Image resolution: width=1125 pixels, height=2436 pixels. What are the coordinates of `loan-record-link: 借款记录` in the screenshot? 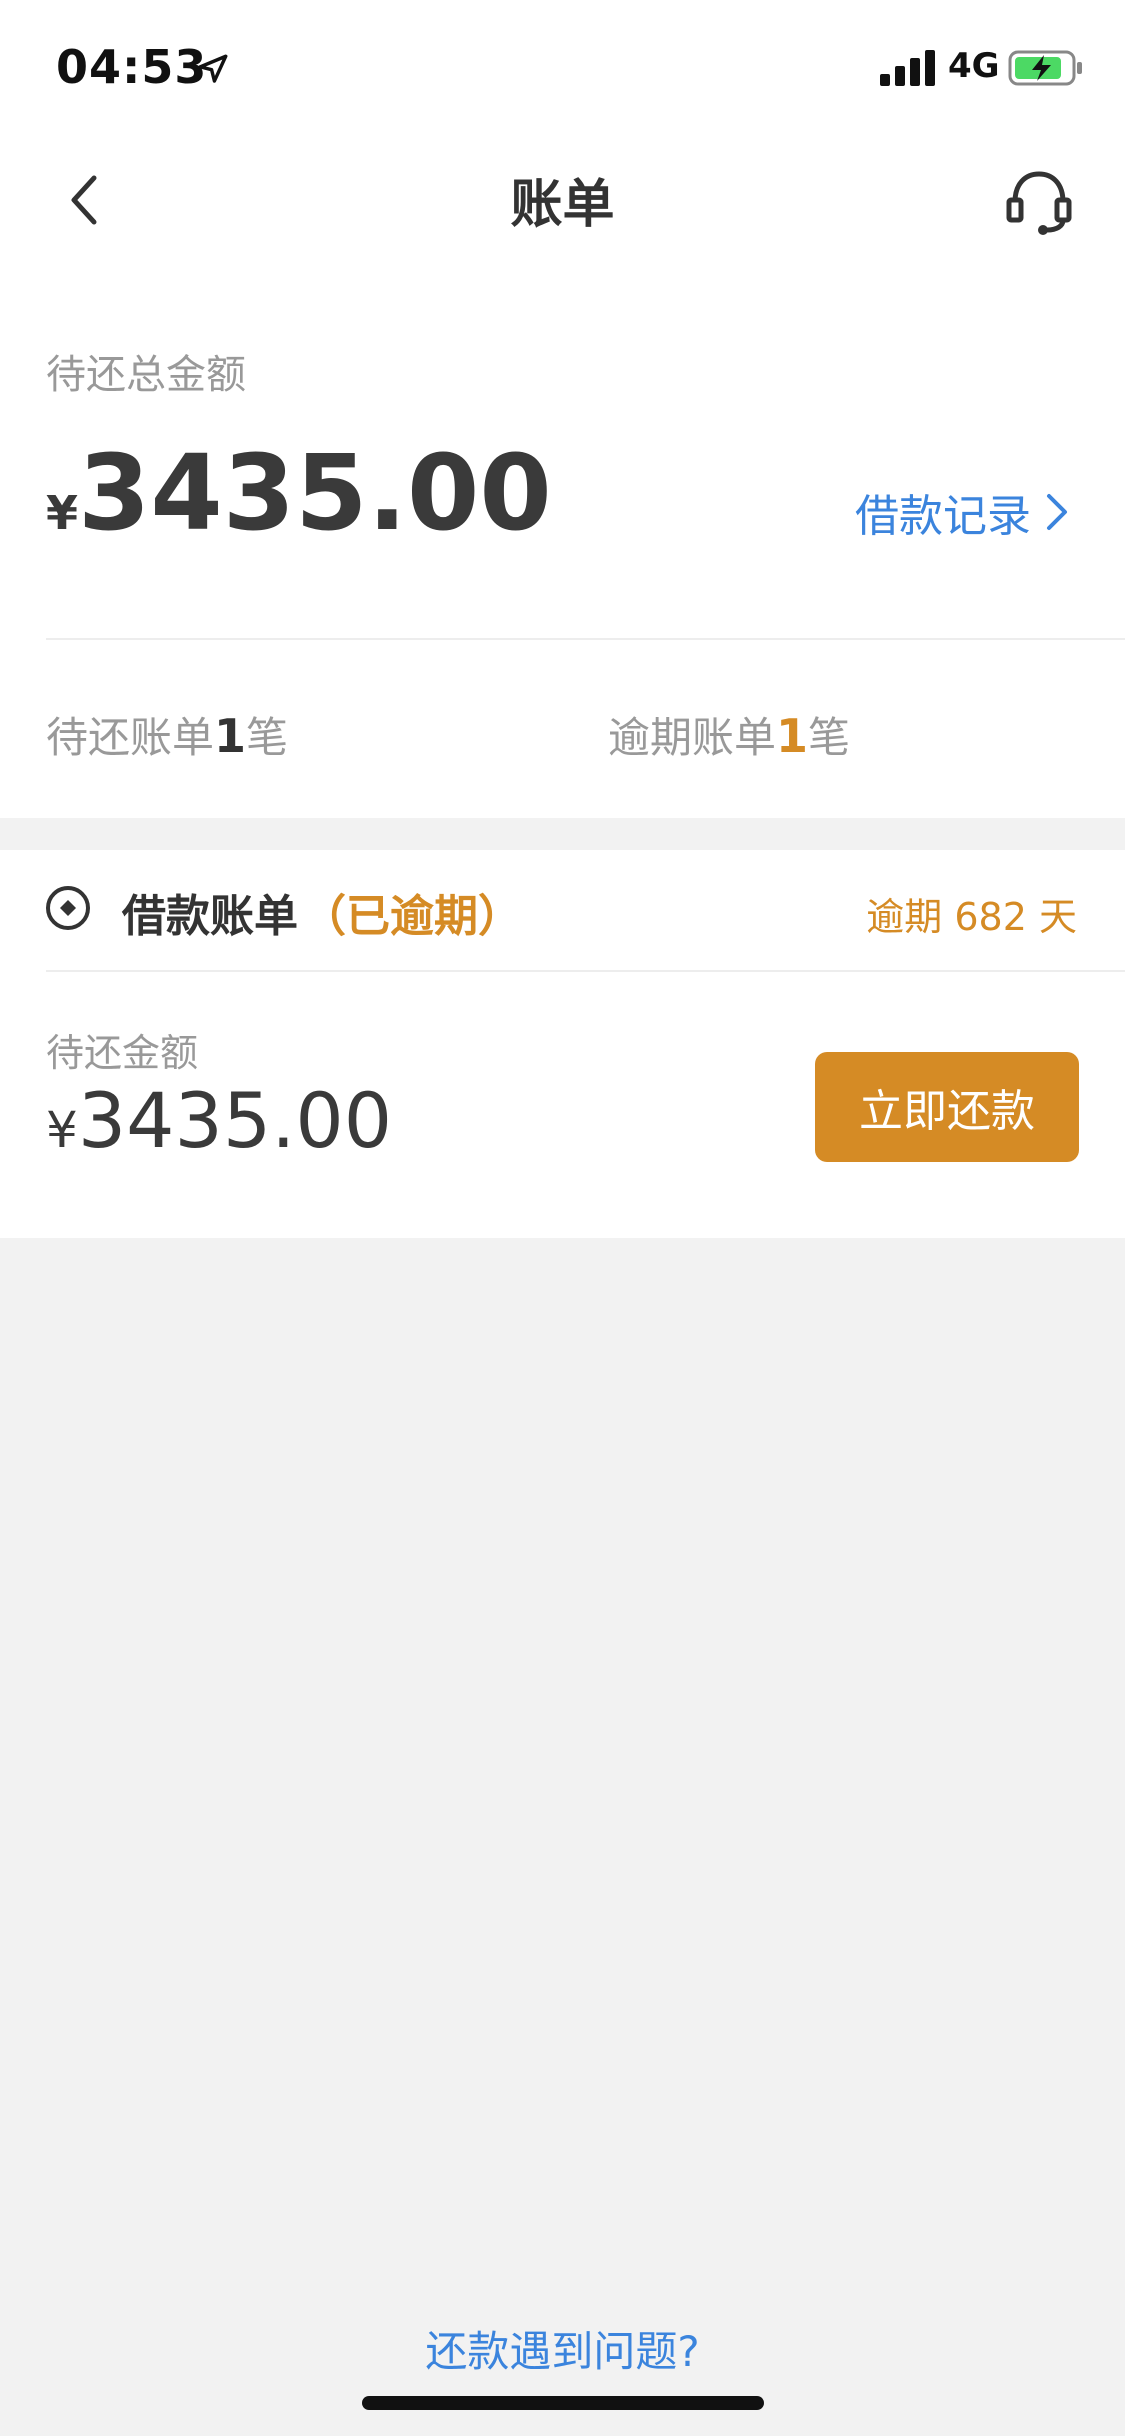 It's located at (962, 512).